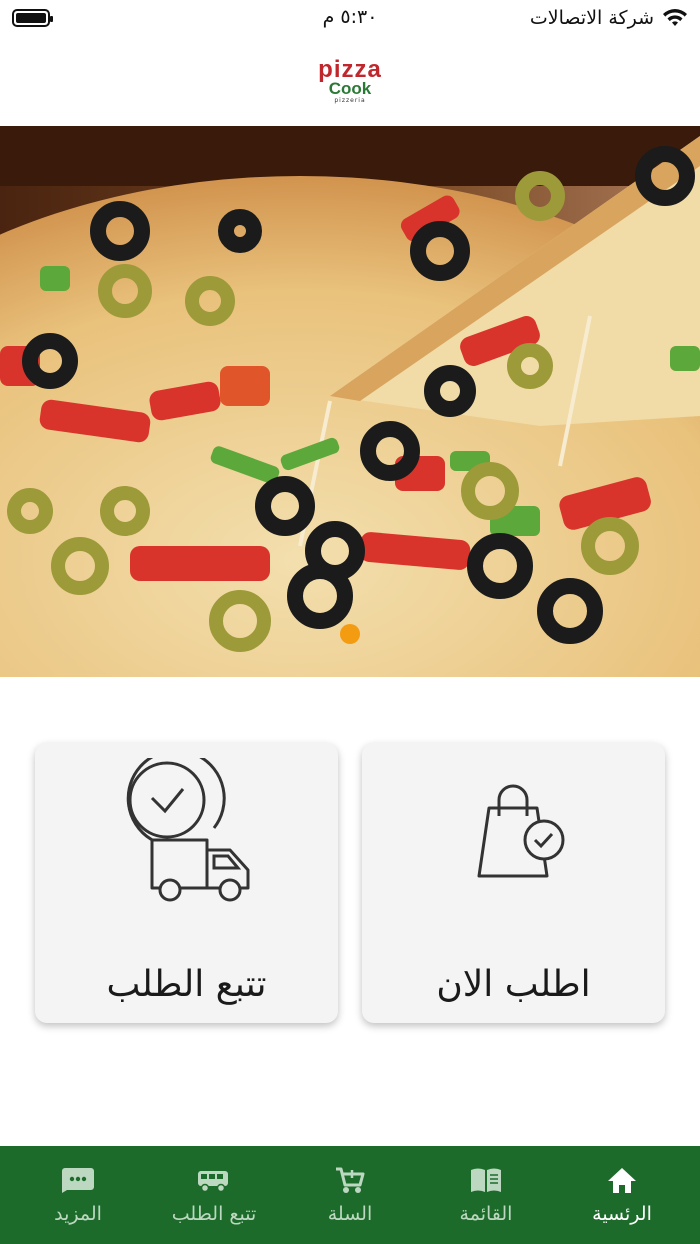  I want to click on wifi-icon, so click(675, 17).